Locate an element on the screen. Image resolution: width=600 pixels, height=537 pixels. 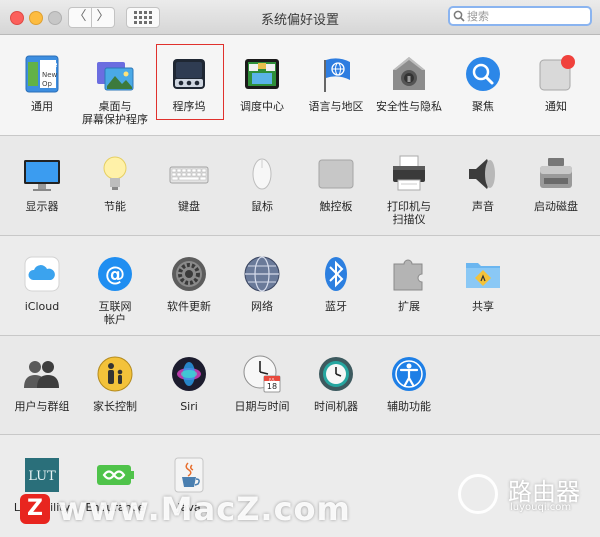
pane-sharing: 共享 is located at coordinates (483, 283).